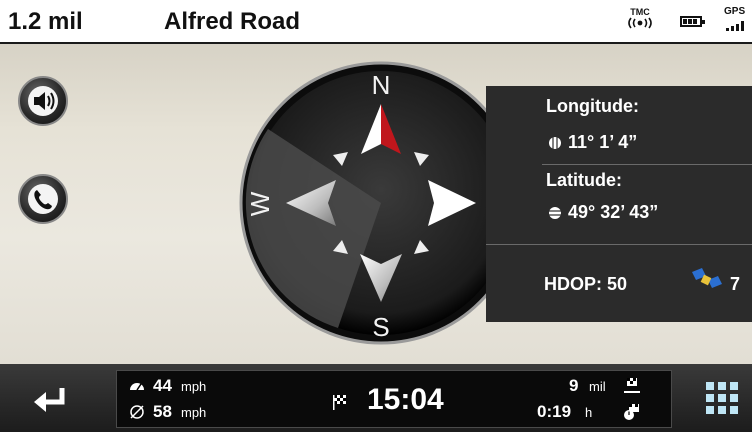 The height and width of the screenshot is (432, 752). What do you see at coordinates (574, 385) in the screenshot?
I see `remaining-distance: 9` at bounding box center [574, 385].